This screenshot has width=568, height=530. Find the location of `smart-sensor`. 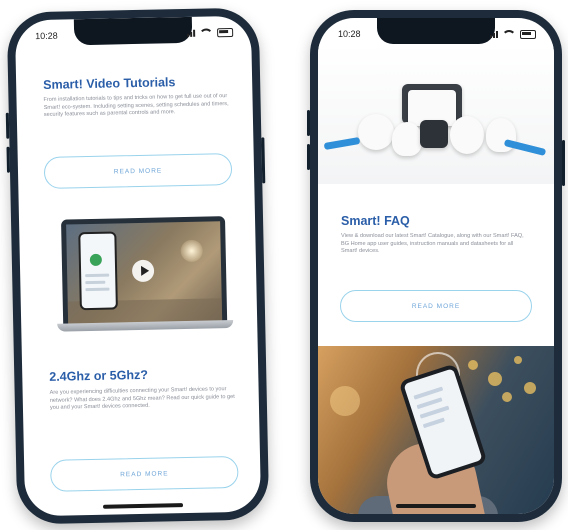

smart-sensor is located at coordinates (434, 134).